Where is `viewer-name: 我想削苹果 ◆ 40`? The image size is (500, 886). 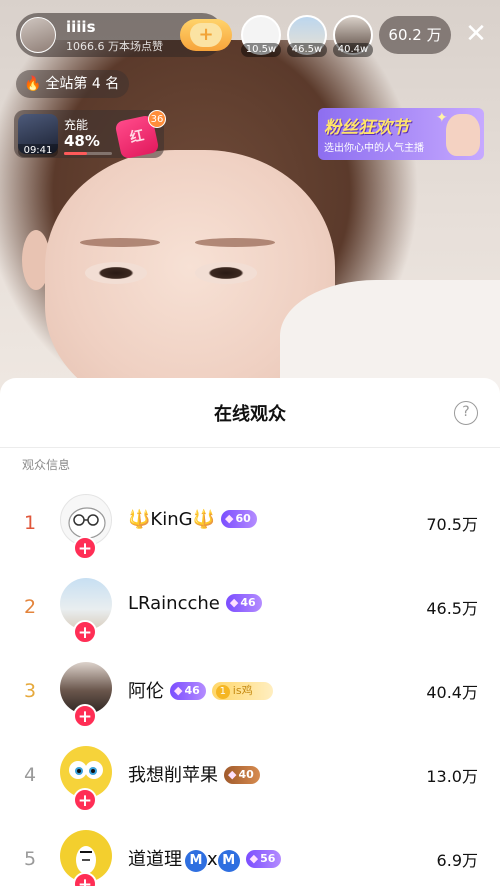 viewer-name: 我想削苹果 ◆ 40 is located at coordinates (194, 774).